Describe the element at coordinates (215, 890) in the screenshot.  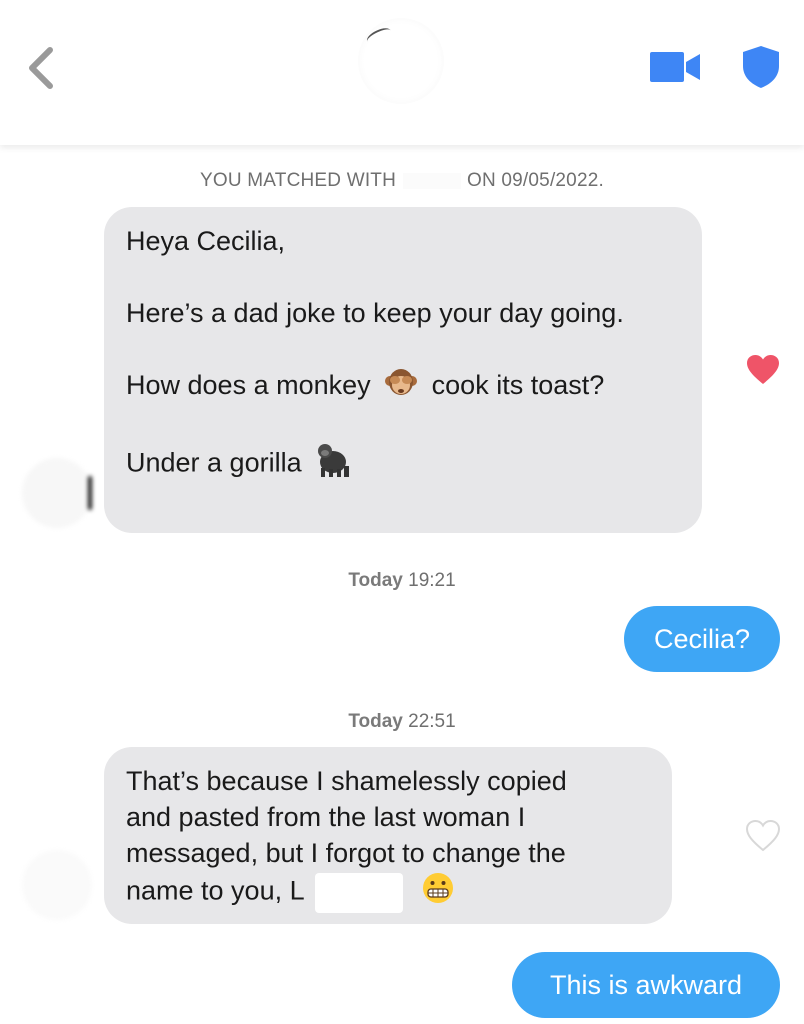
I see `message-text-part: name to you, L` at that location.